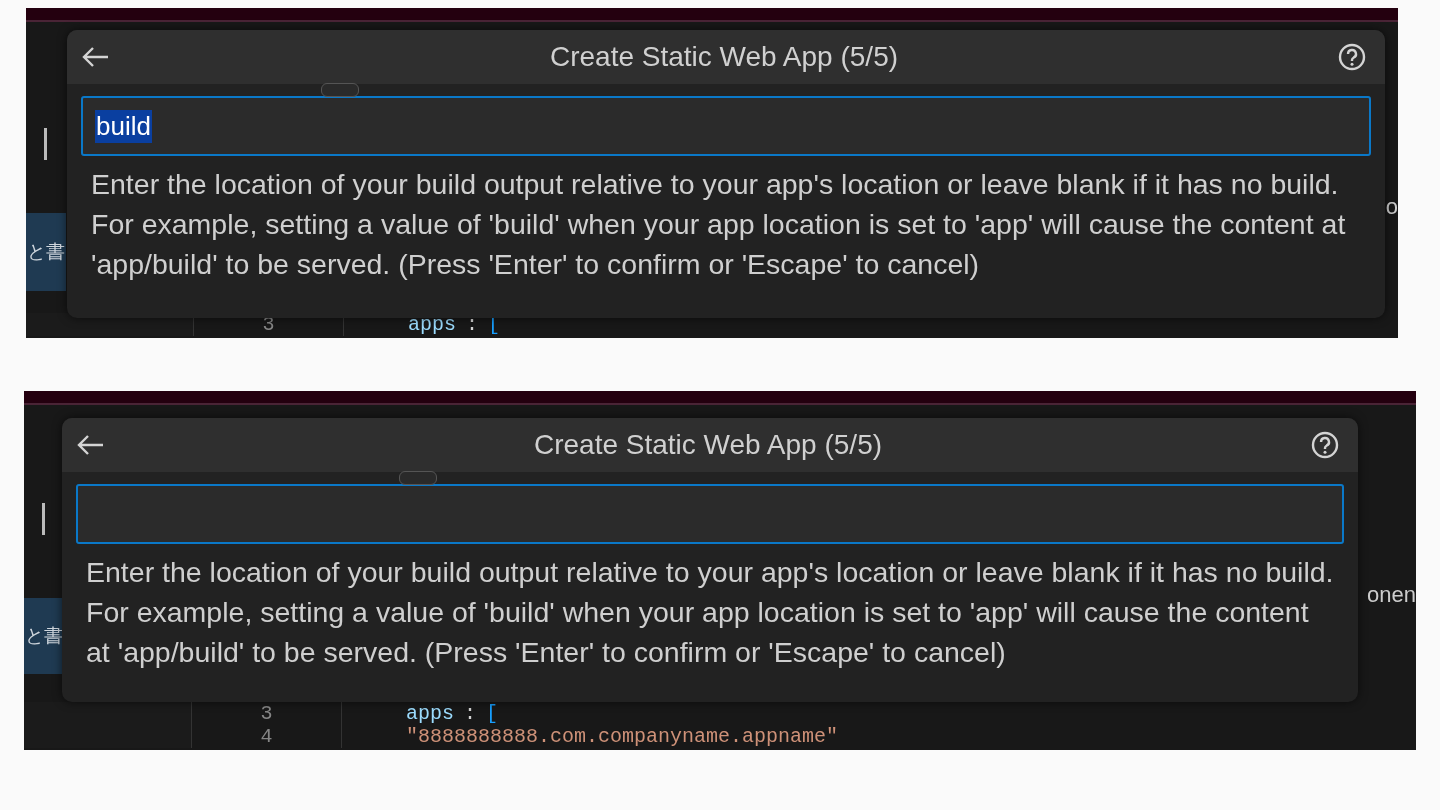  Describe the element at coordinates (622, 736) in the screenshot. I see `code-token: "8888888888.com.companyname.appname"` at that location.